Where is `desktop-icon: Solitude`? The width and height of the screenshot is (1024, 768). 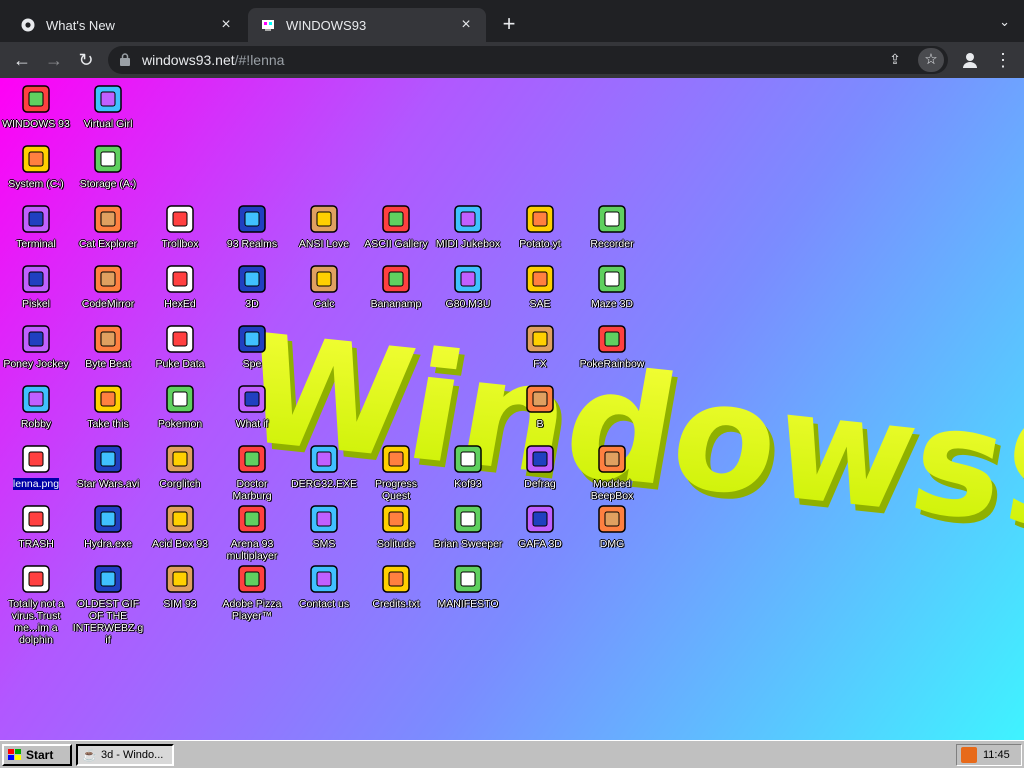
desktop-icon: Solitude is located at coordinates (396, 526).